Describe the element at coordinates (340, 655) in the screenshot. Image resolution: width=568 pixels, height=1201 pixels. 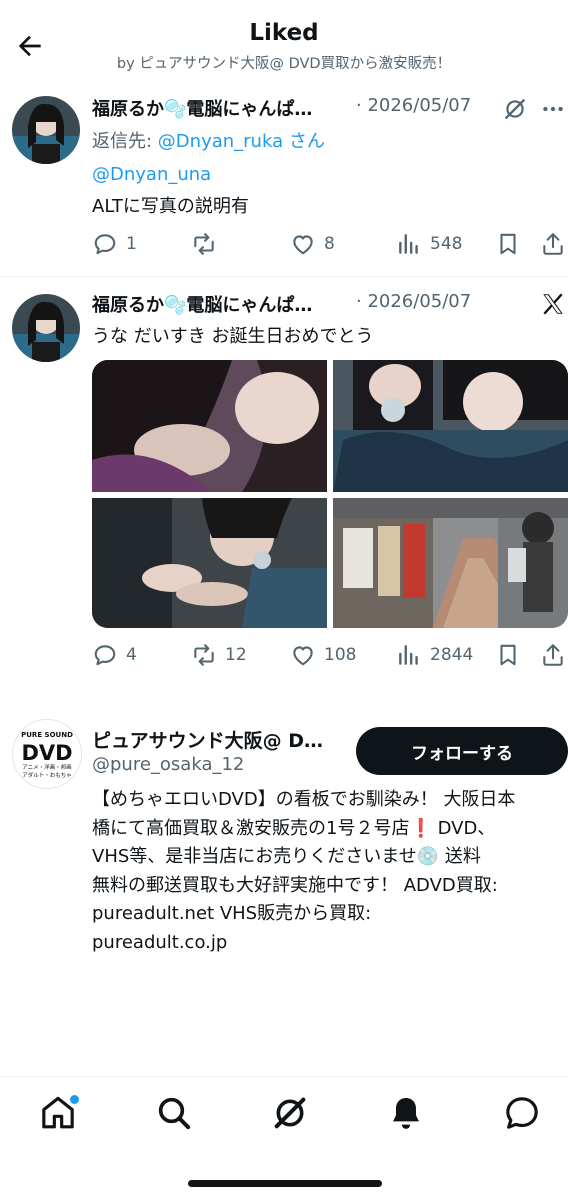
I see `like-count: 108` at that location.